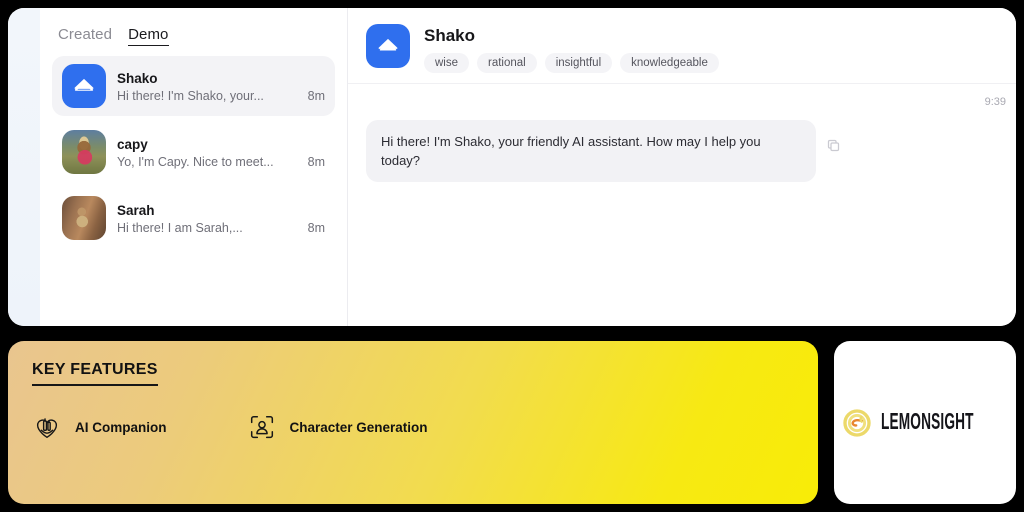 Image resolution: width=1024 pixels, height=512 pixels. What do you see at coordinates (358, 427) in the screenshot?
I see `feature-label: Character Generation` at bounding box center [358, 427].